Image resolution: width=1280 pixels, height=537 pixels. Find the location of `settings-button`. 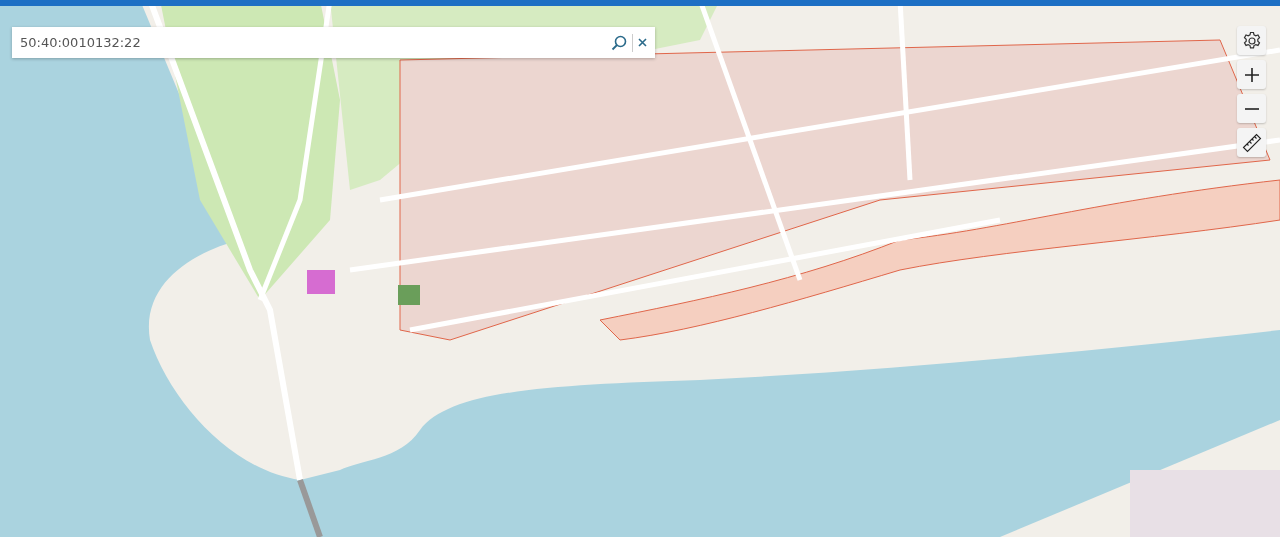

settings-button is located at coordinates (1251, 40).